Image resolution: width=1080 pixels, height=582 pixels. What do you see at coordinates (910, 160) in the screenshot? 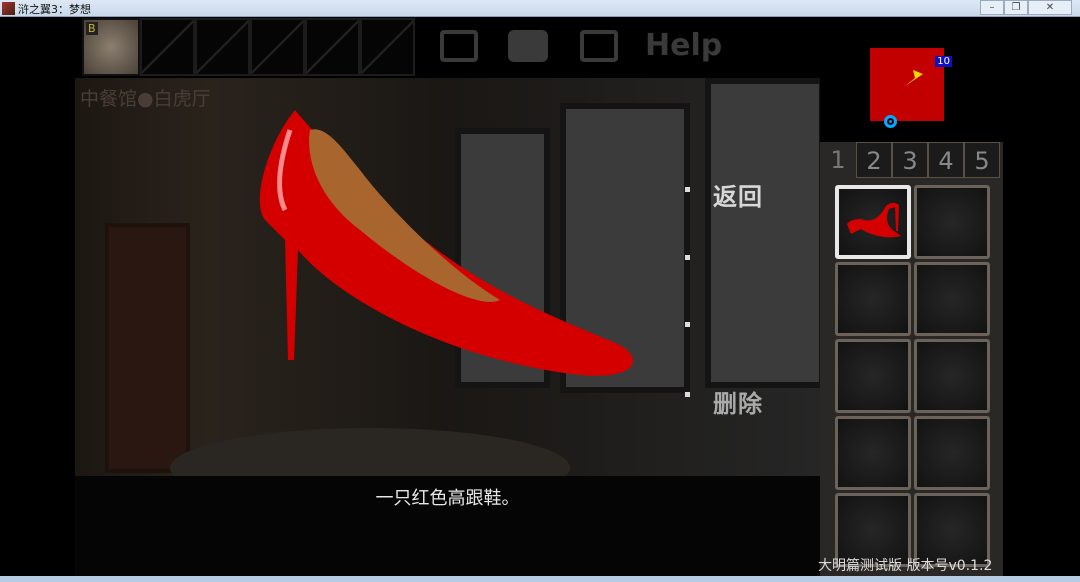
I see `inventory-tab-3: 3` at bounding box center [910, 160].